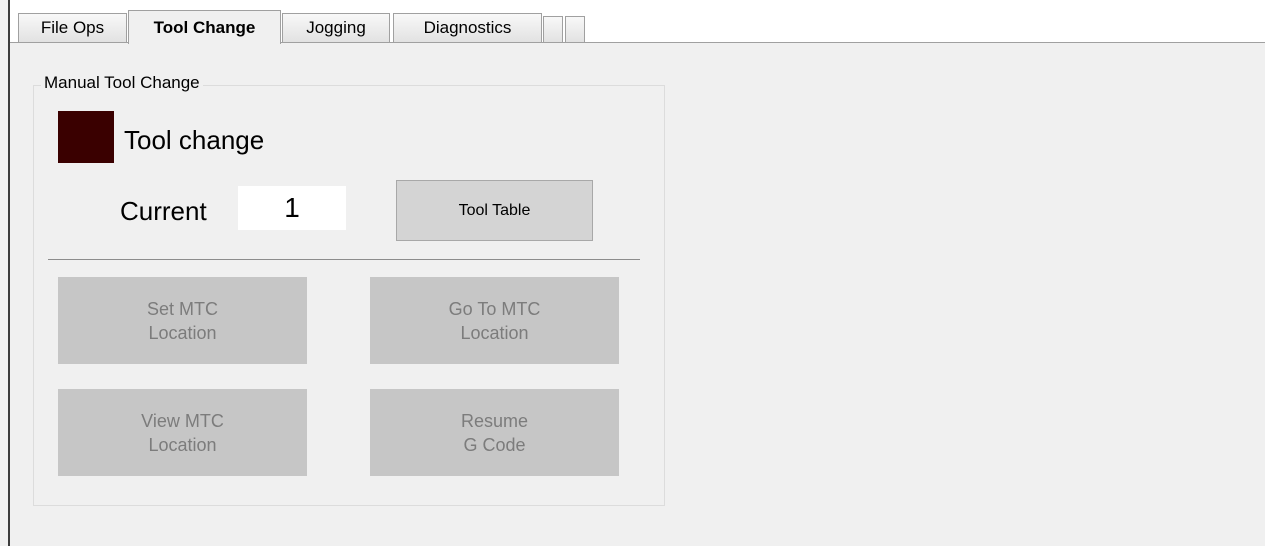 The image size is (1265, 546). What do you see at coordinates (344, 259) in the screenshot?
I see `separator` at bounding box center [344, 259].